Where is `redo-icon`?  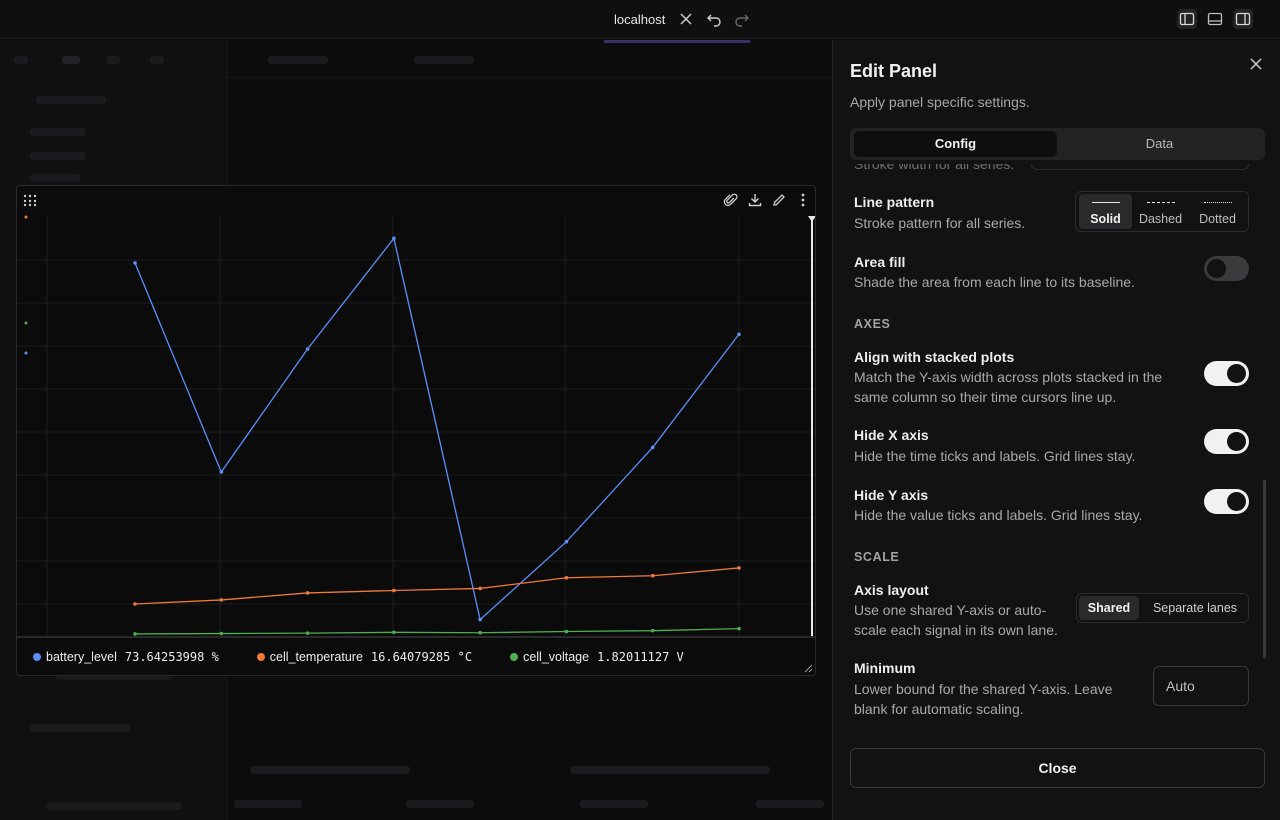
redo-icon is located at coordinates (742, 19).